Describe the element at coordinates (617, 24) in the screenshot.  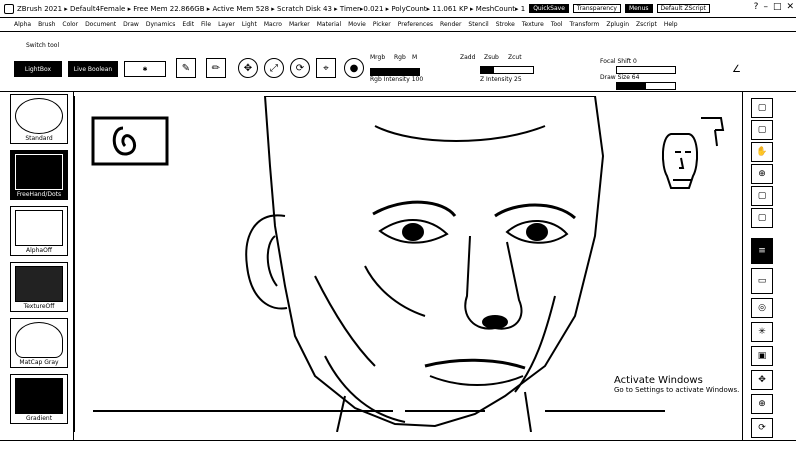
I see `menu-item: Zplugin` at that location.